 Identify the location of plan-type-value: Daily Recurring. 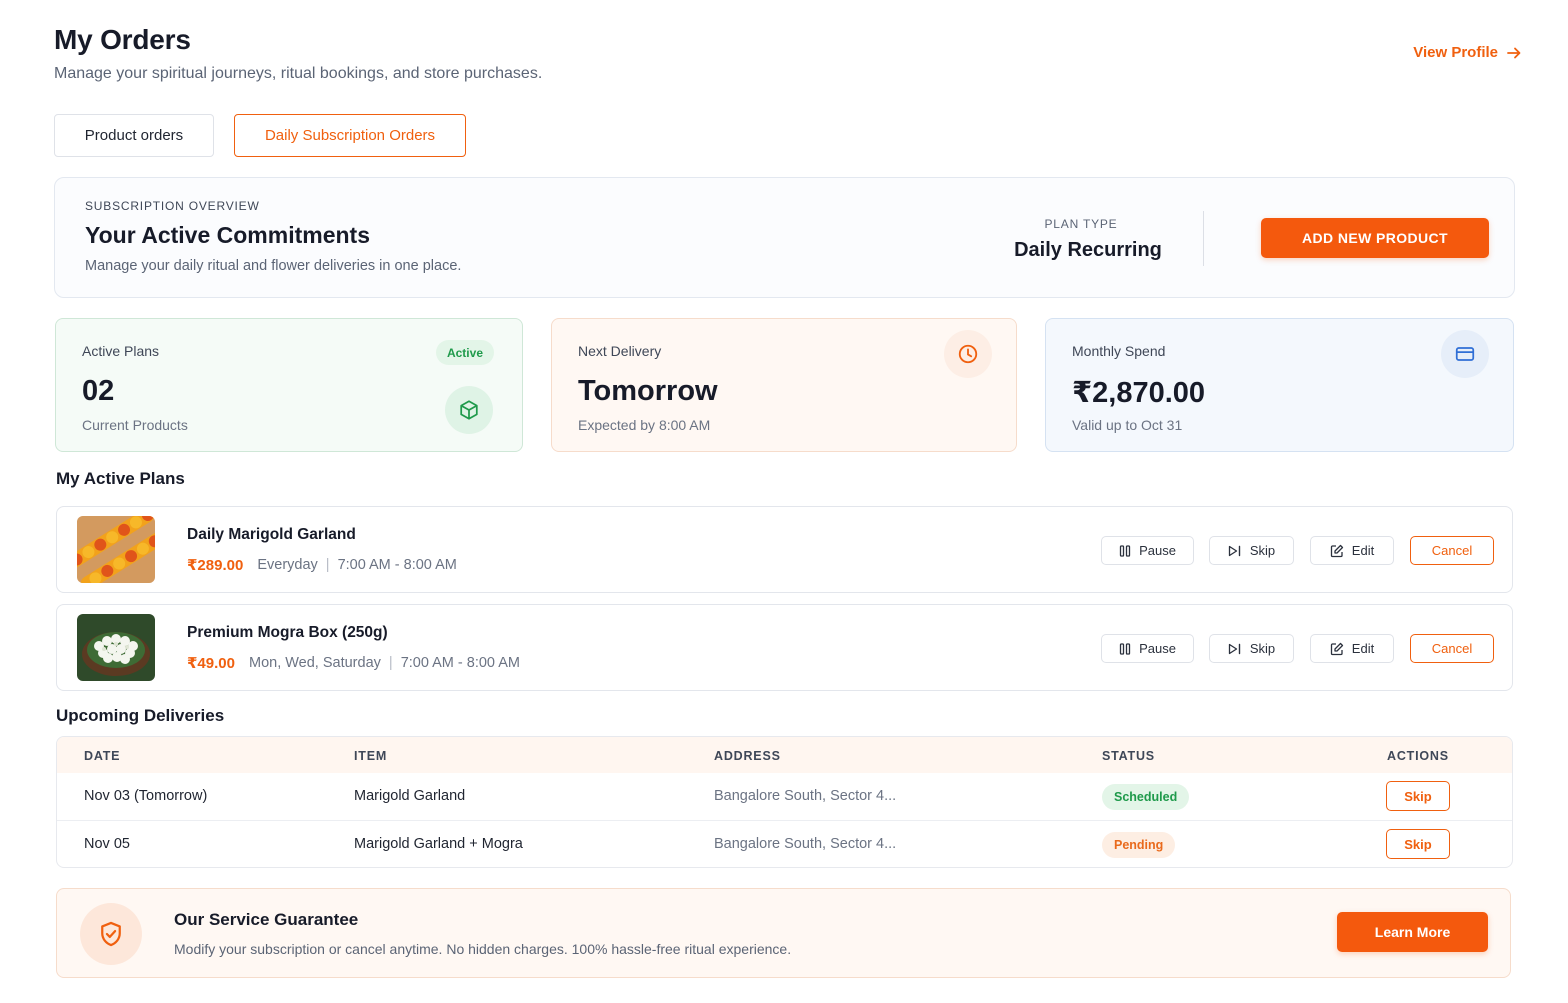
(1088, 250).